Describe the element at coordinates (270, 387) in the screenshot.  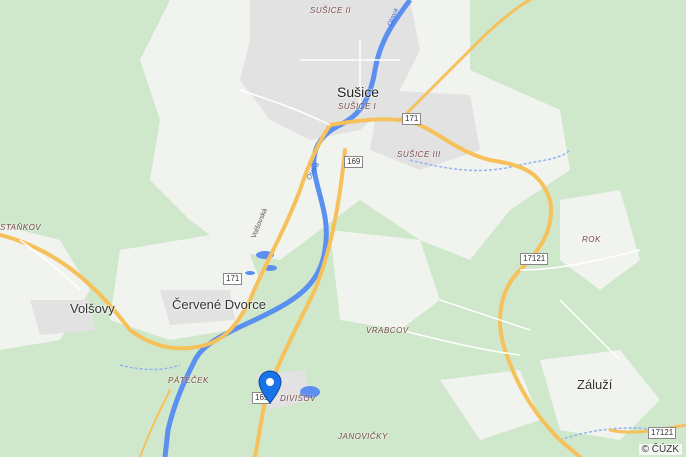
I see `location-pin-icon` at that location.